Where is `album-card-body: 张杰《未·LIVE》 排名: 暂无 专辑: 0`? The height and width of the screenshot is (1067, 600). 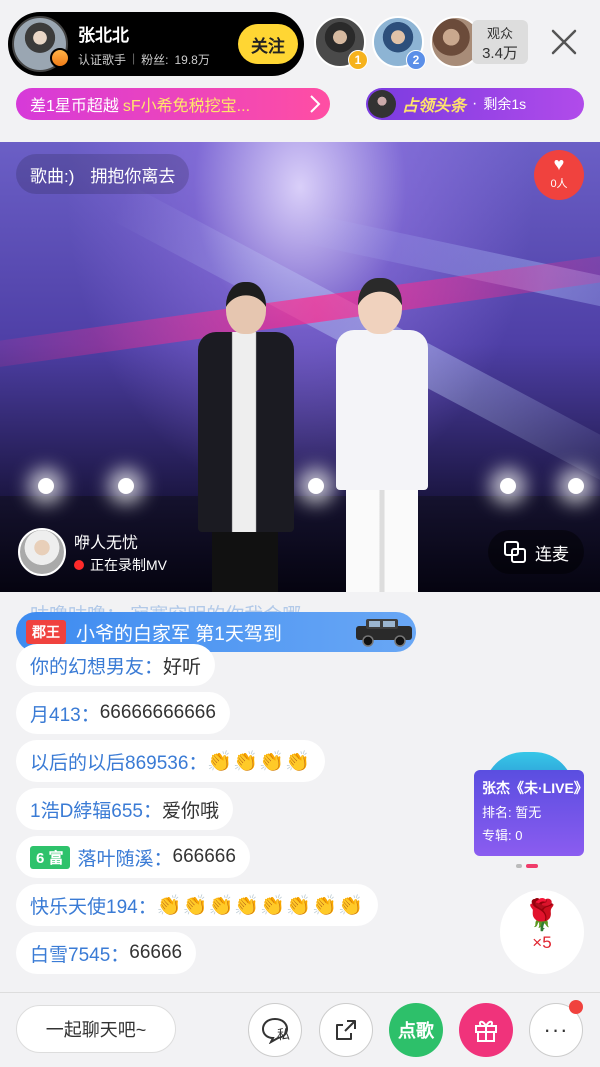 album-card-body: 张杰《未·LIVE》 排名: 暂无 专辑: 0 is located at coordinates (531, 813).